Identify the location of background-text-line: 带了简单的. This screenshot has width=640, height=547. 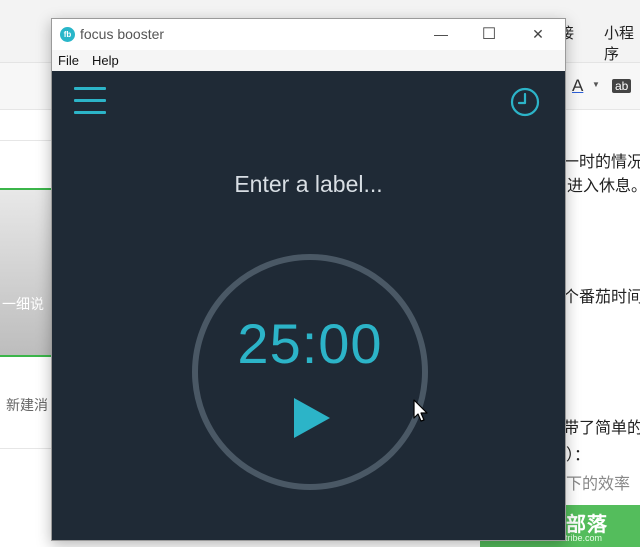
(601, 428).